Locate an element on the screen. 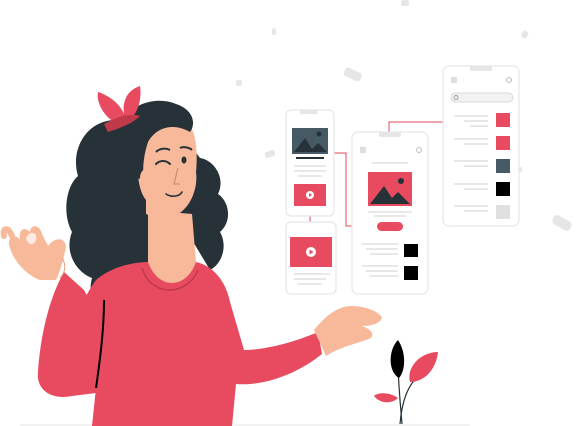 Image resolution: width=576 pixels, height=426 pixels. phone-wireframe-swatches is located at coordinates (481, 146).